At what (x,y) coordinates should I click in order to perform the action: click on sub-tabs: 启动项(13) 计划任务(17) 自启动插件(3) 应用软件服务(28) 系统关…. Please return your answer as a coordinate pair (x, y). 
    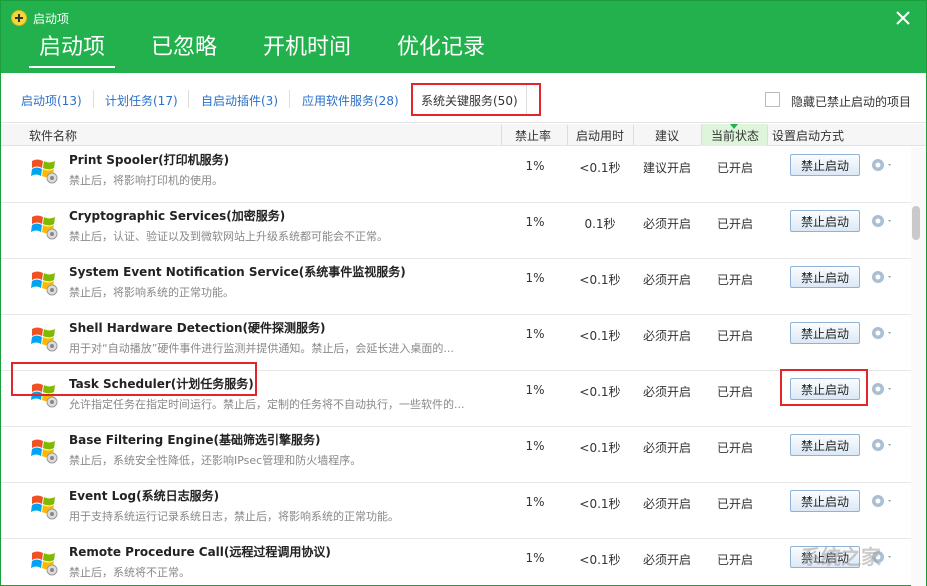
    Looking at the image, I should click on (463, 98).